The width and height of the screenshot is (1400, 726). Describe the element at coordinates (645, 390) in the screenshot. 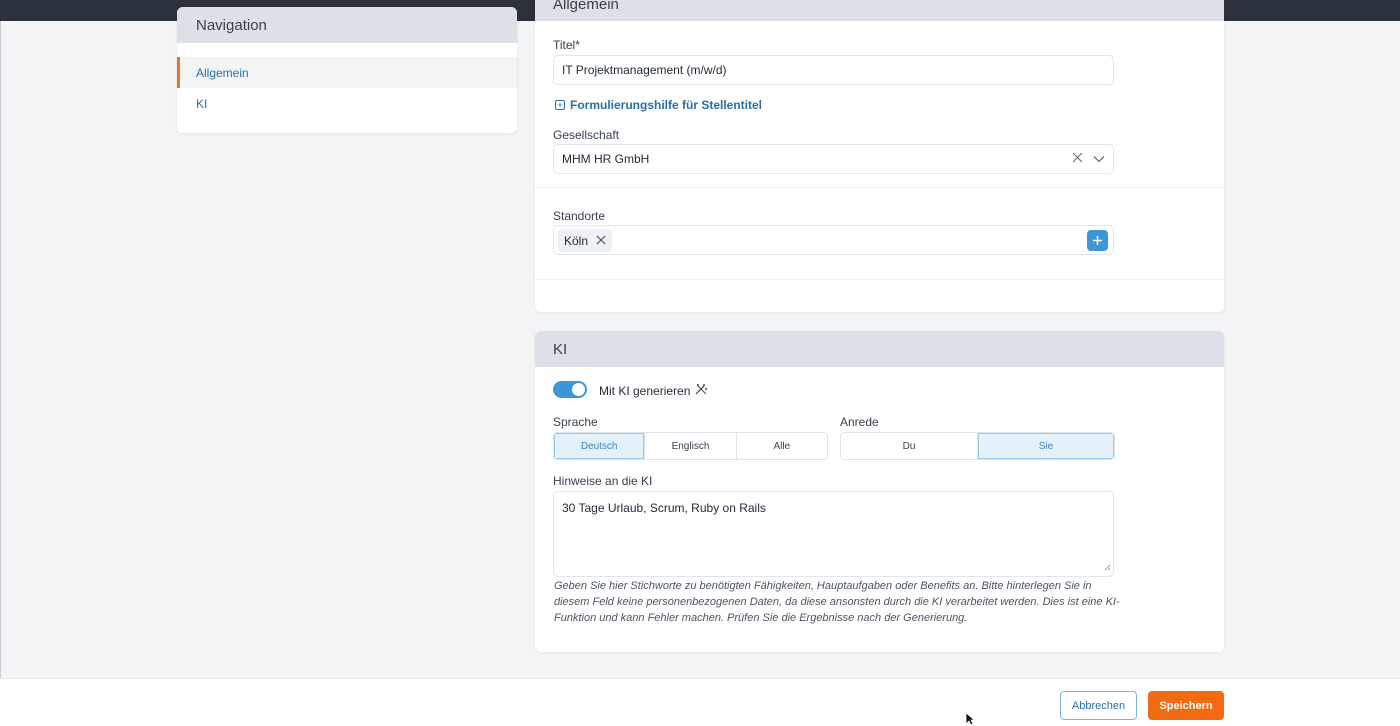

I see `ki-toggle-label: Mit KI generieren` at that location.